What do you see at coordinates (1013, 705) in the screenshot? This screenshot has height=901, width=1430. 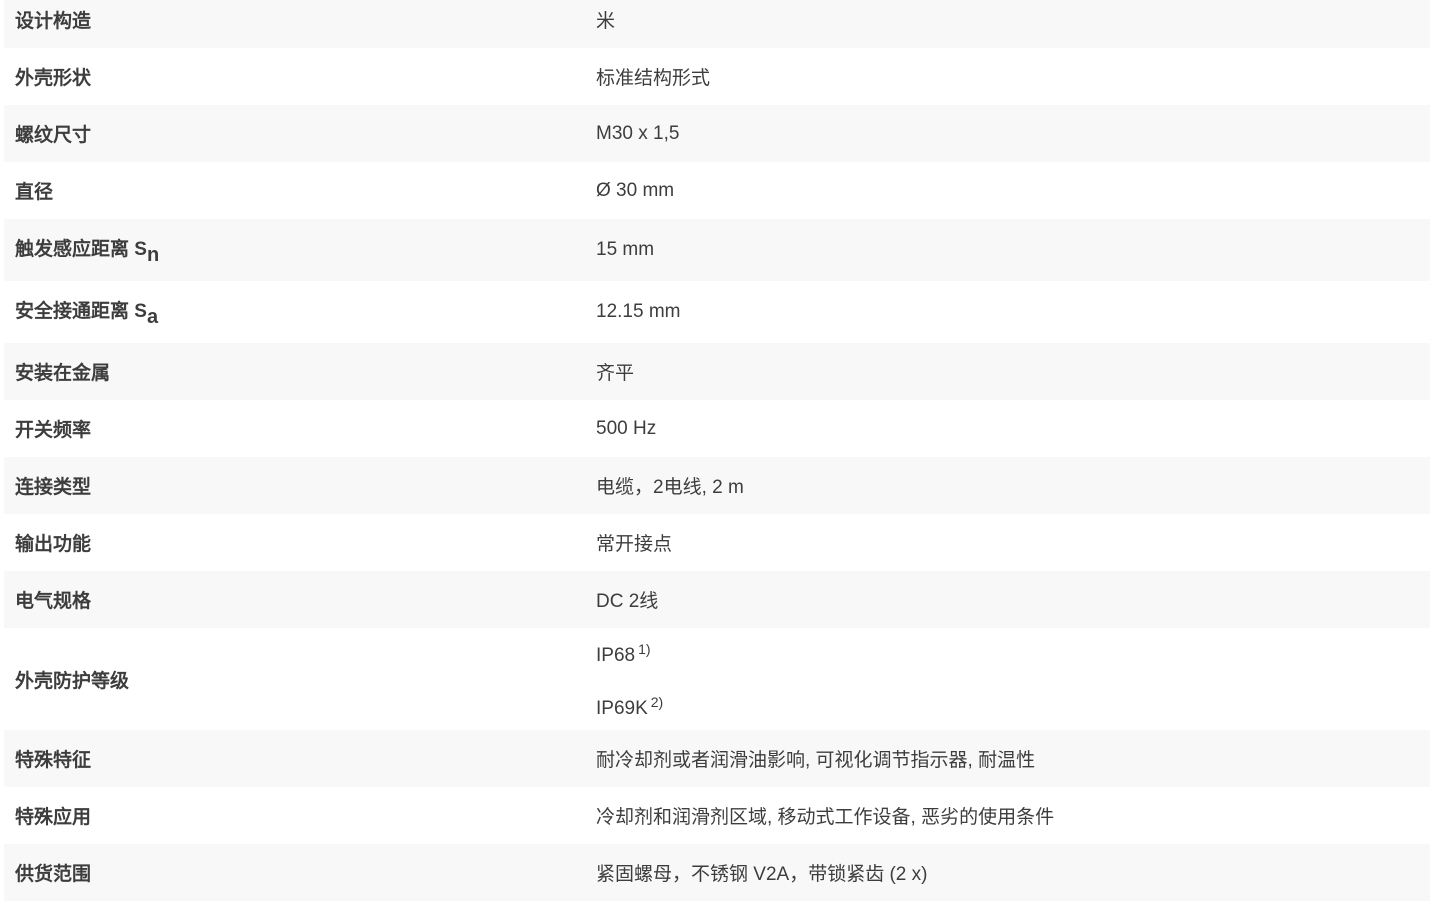 I see `row-value-item: IP69K 2)` at bounding box center [1013, 705].